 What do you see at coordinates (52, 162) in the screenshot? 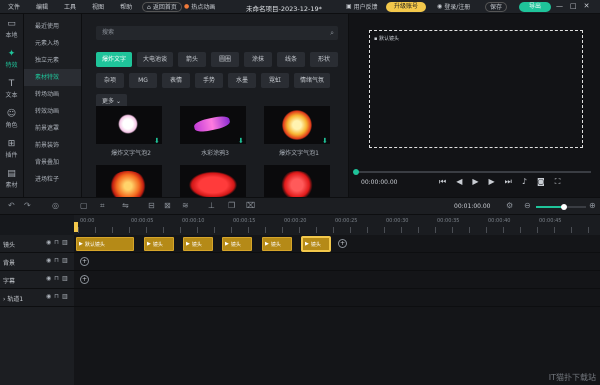
I see `category-item: 背景叠加` at bounding box center [52, 162].